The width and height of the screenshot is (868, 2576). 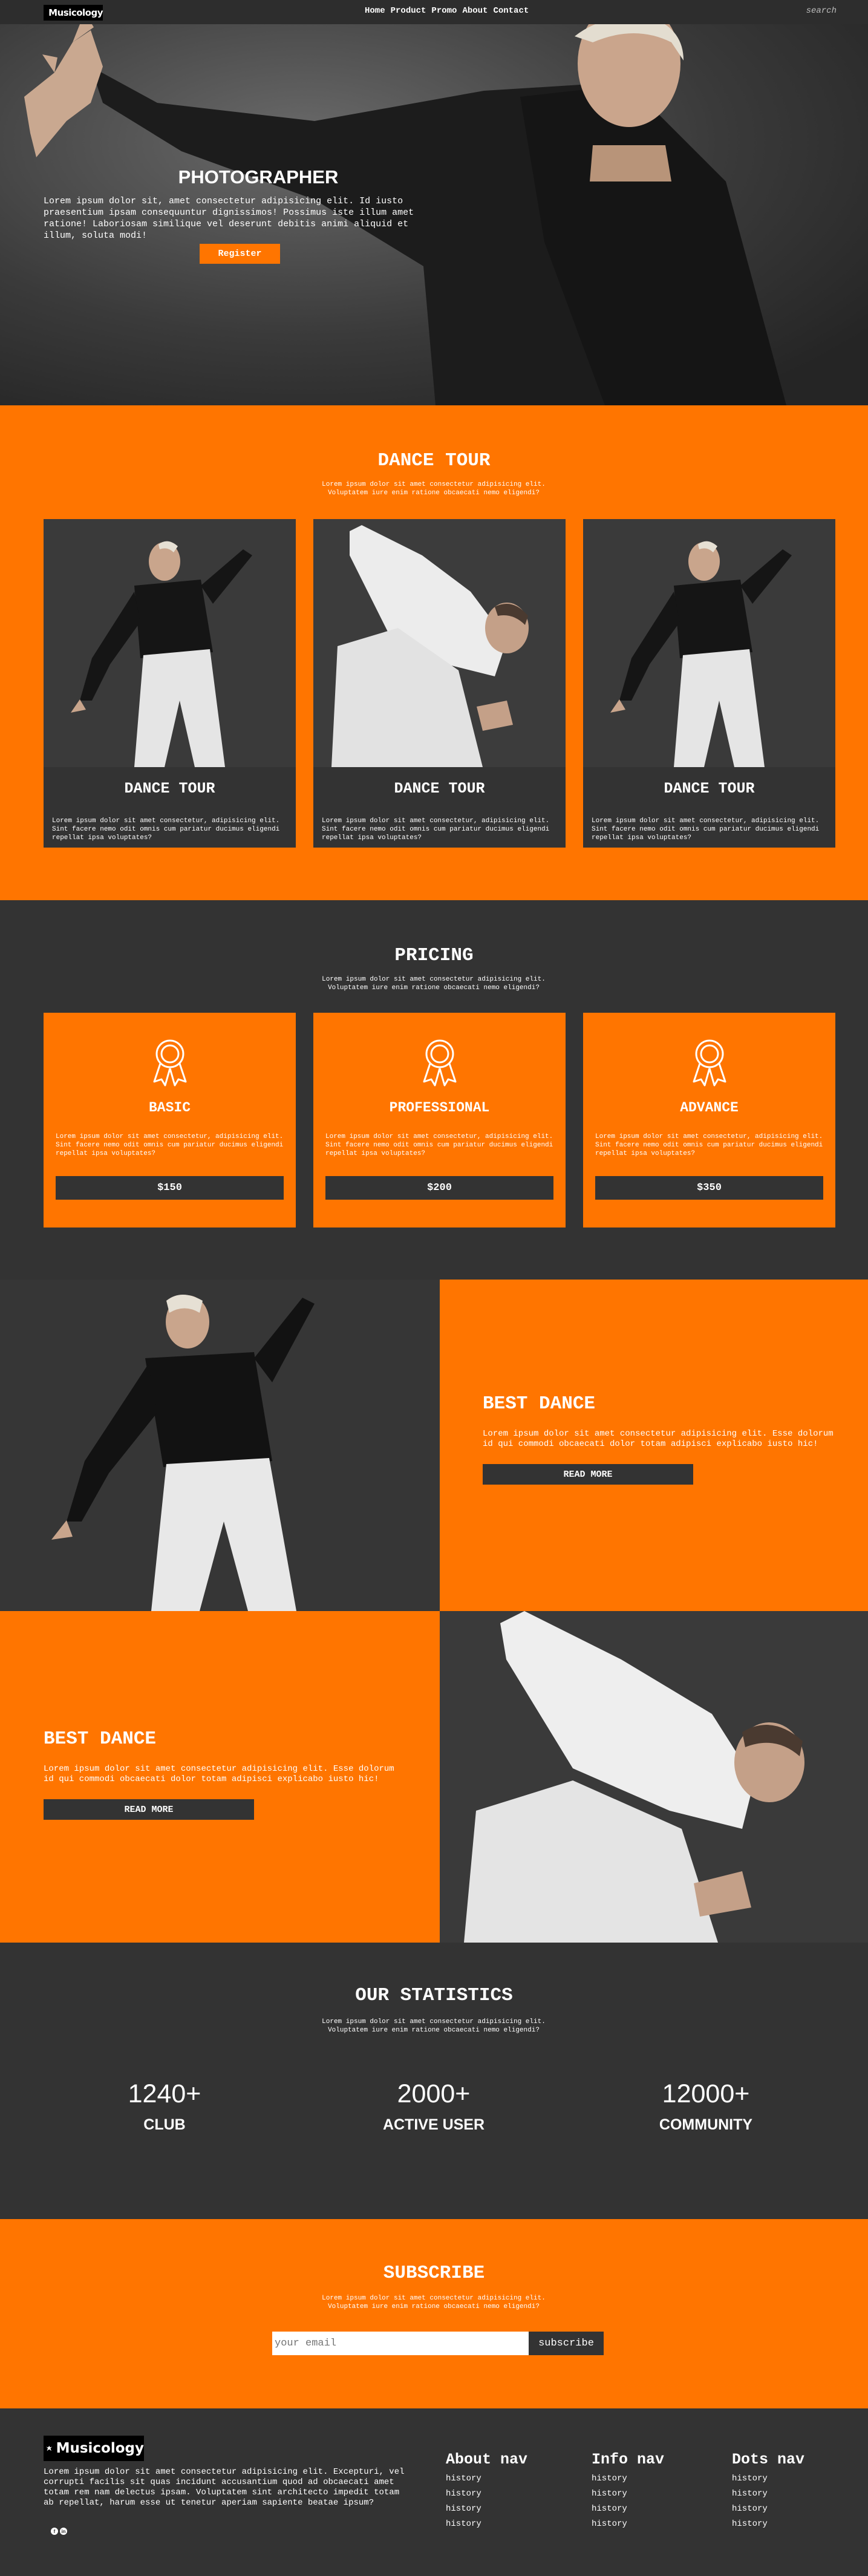 I want to click on plan-name: ADVANCE, so click(x=710, y=1108).